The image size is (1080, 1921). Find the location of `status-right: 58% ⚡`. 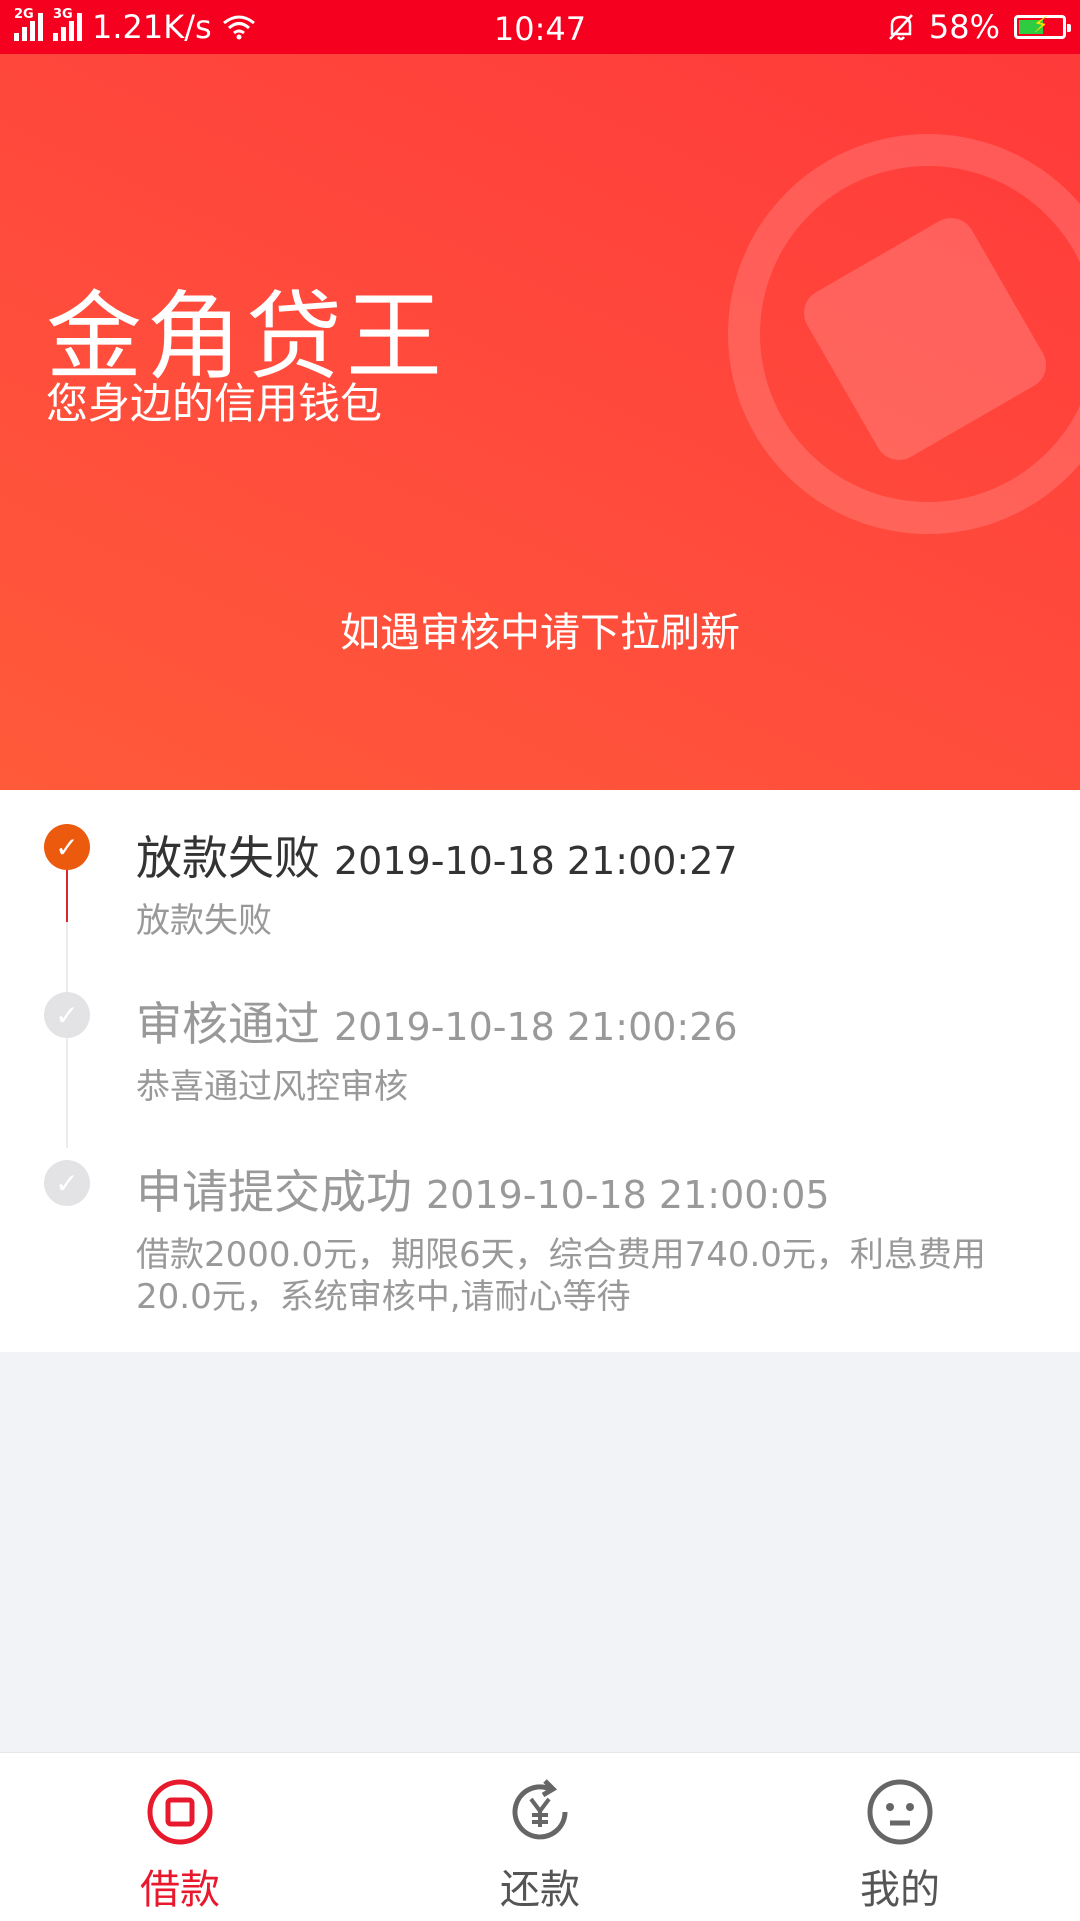

status-right: 58% ⚡ is located at coordinates (979, 27).